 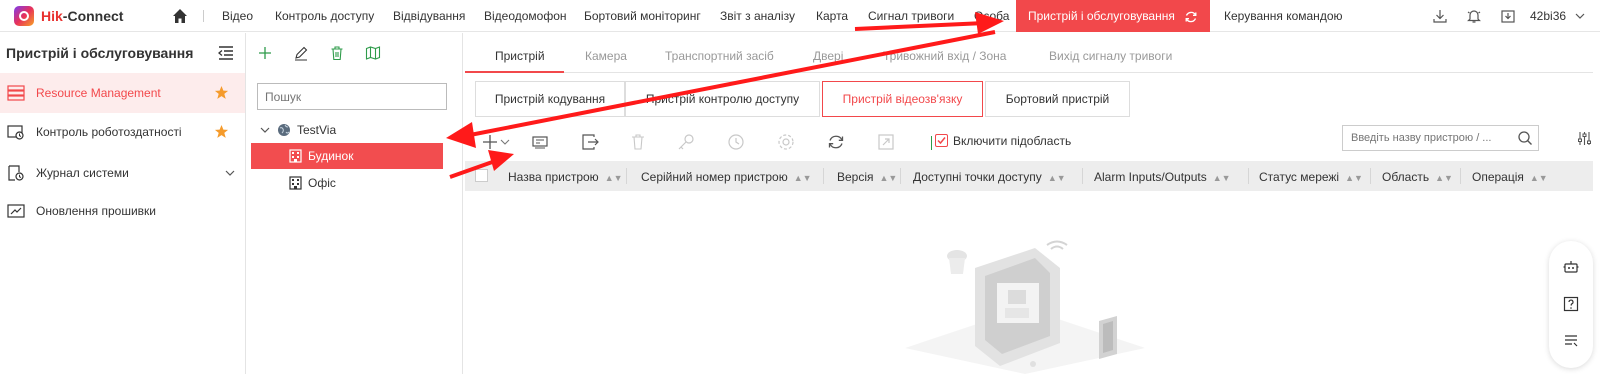 I want to click on user-name: 42bi36, so click(x=1548, y=16).